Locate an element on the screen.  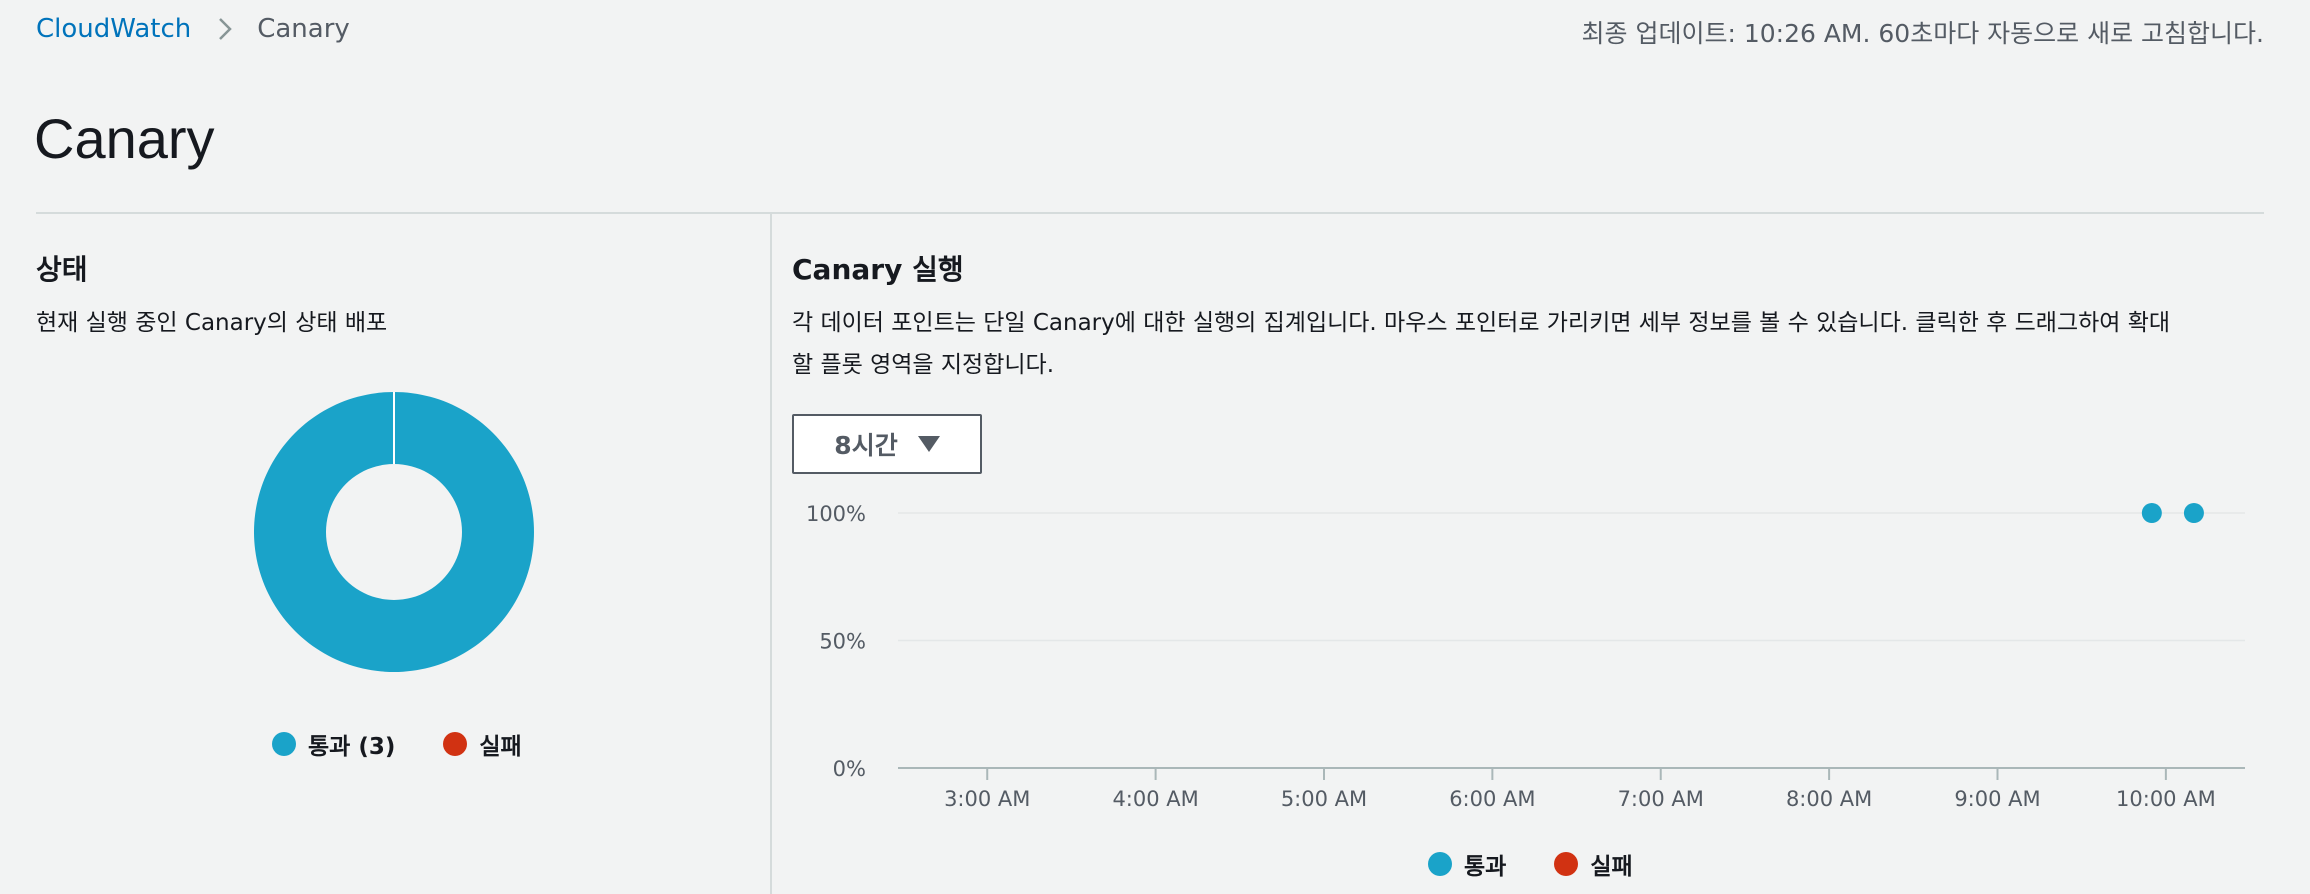
runs-legend-item-pass: 통과 is located at coordinates (1467, 864).